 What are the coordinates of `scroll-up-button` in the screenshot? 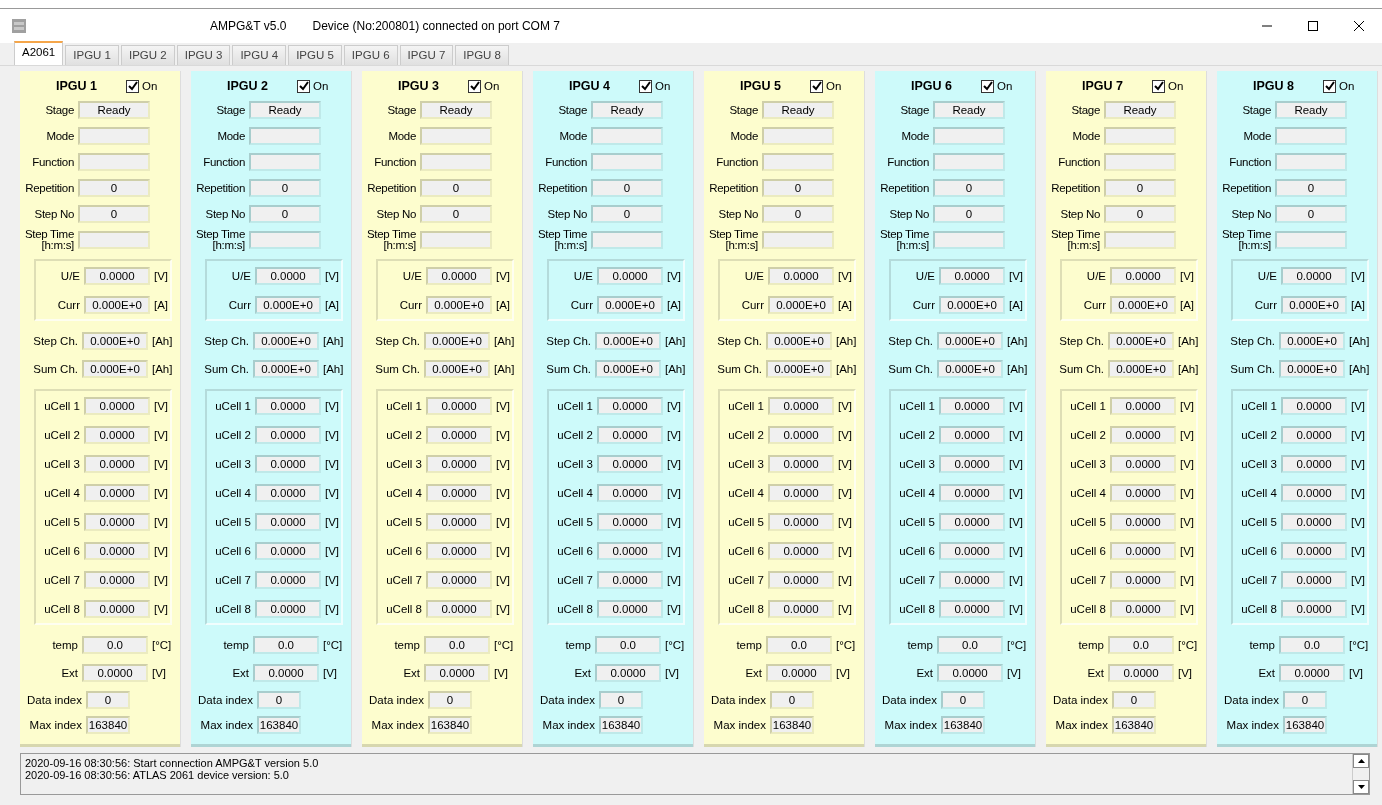 It's located at (1361, 761).